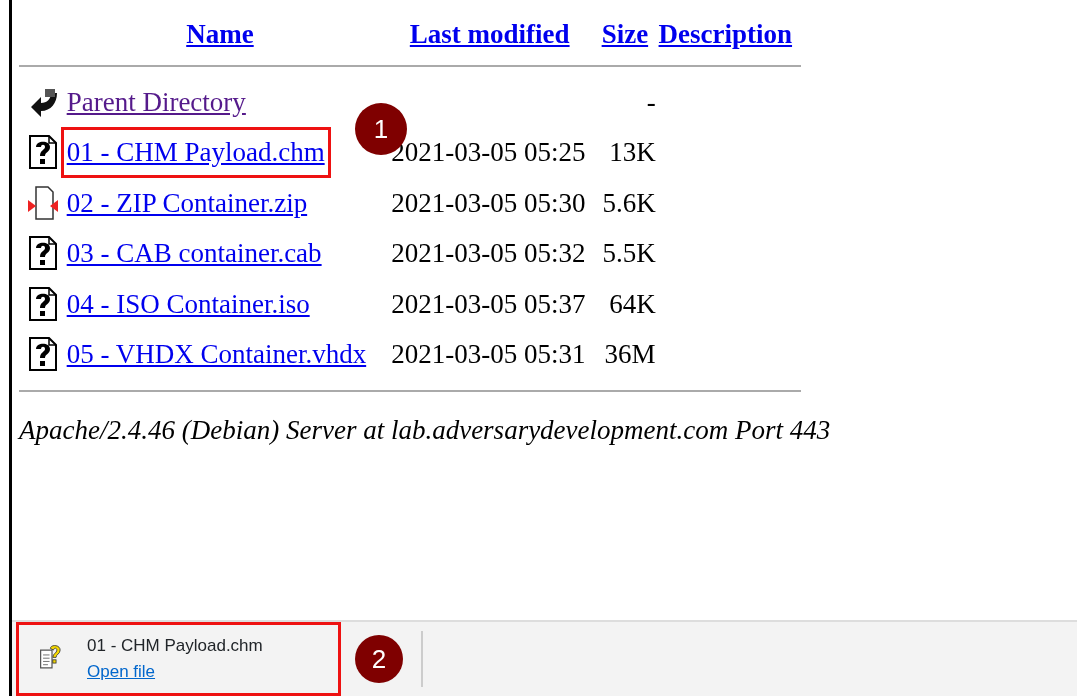 This screenshot has width=1077, height=696. I want to click on file-link: 03 - CAB container.cab, so click(194, 253).